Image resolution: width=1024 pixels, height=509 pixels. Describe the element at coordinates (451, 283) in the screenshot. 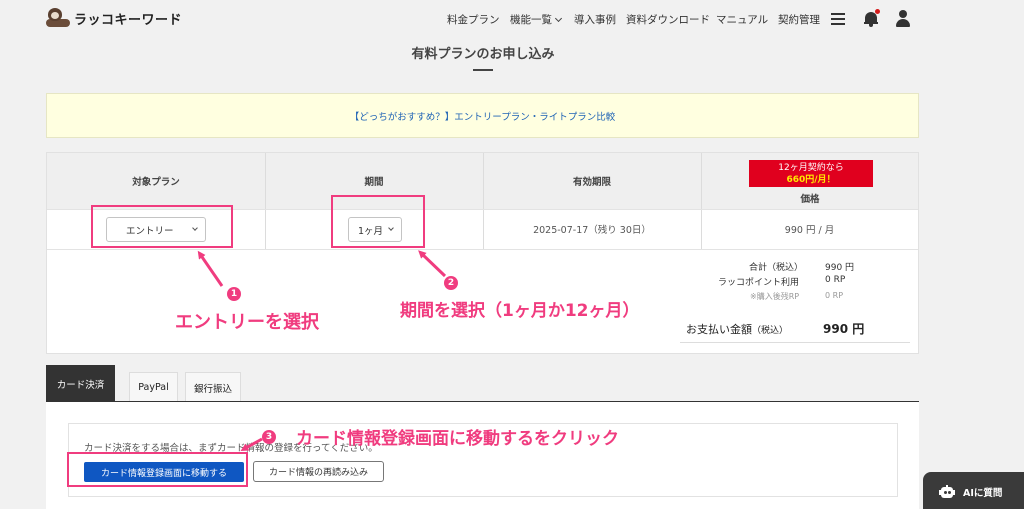

I see `annotation-badge-2: 2` at that location.